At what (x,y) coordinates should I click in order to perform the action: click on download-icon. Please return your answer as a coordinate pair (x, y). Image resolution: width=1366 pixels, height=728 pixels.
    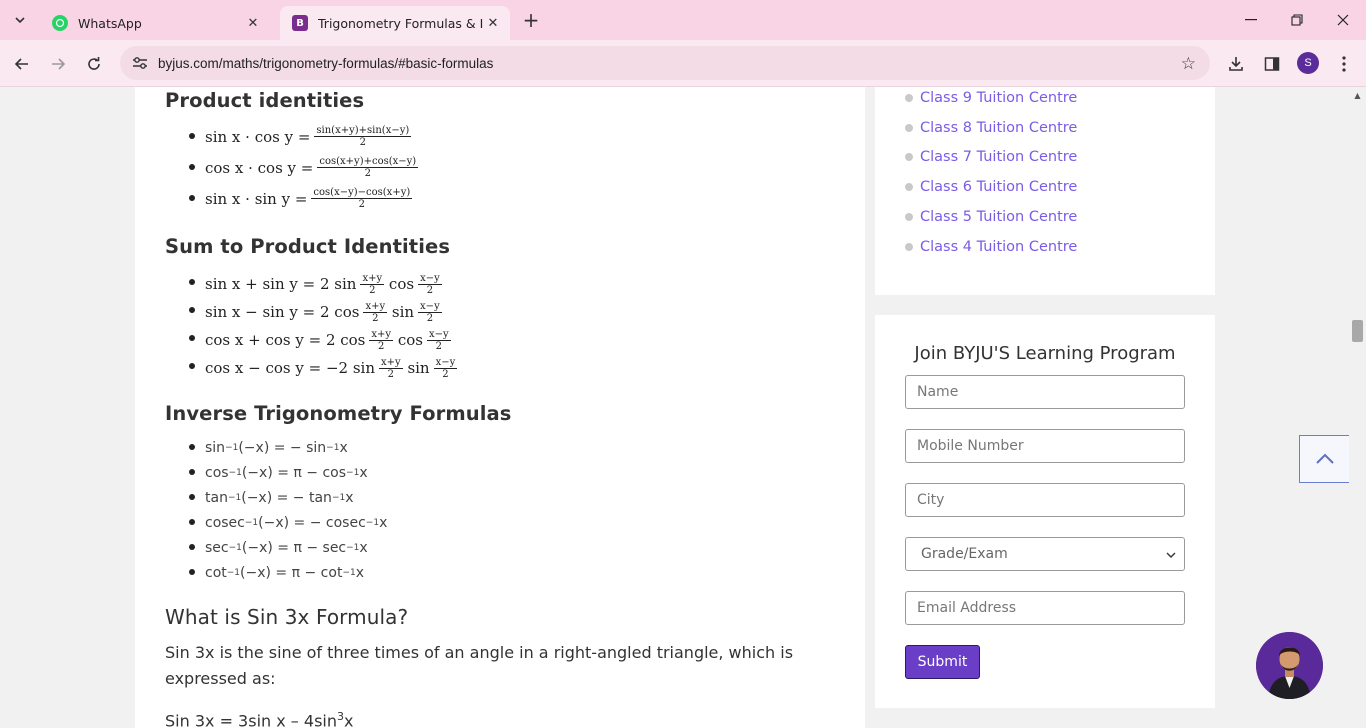
    Looking at the image, I should click on (1236, 64).